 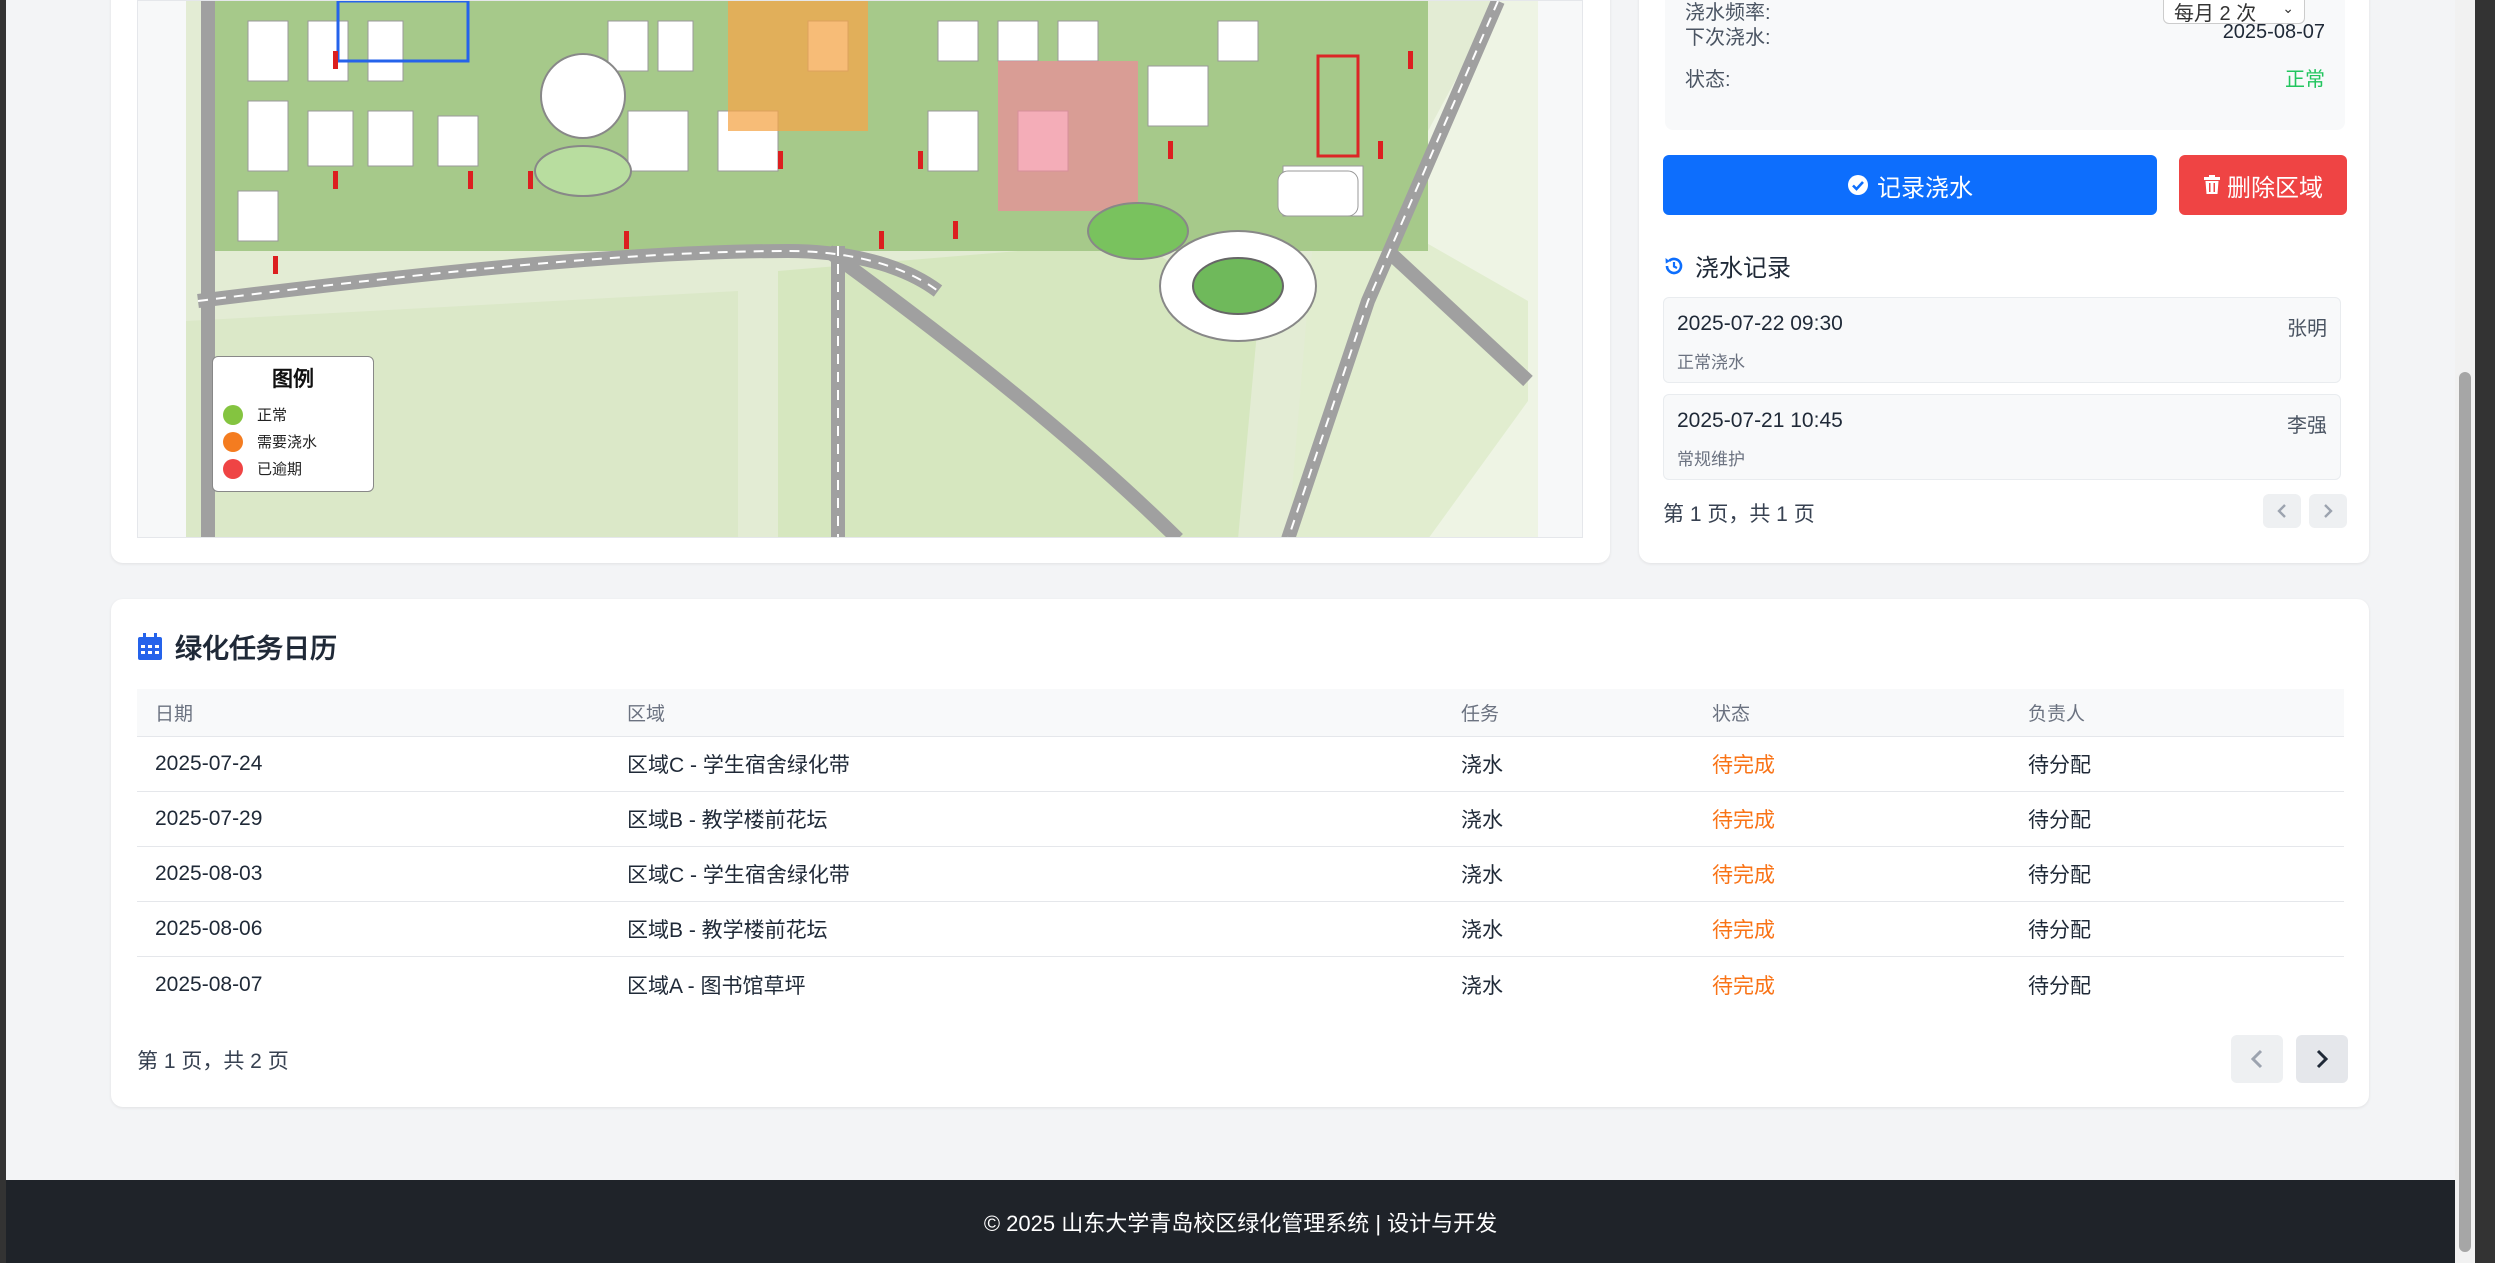 I want to click on table-row: 2025-07-29 区域B - 教学楼前花坛 浇水 待完成 待分配, so click(x=1240, y=819).